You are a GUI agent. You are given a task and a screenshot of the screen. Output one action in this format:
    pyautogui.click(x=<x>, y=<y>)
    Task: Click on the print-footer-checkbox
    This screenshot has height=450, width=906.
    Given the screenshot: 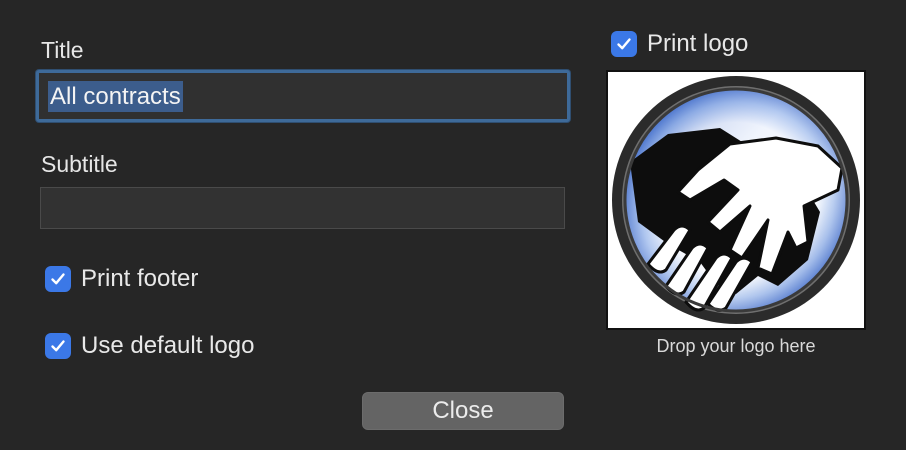 What is the action you would take?
    pyautogui.click(x=58, y=279)
    